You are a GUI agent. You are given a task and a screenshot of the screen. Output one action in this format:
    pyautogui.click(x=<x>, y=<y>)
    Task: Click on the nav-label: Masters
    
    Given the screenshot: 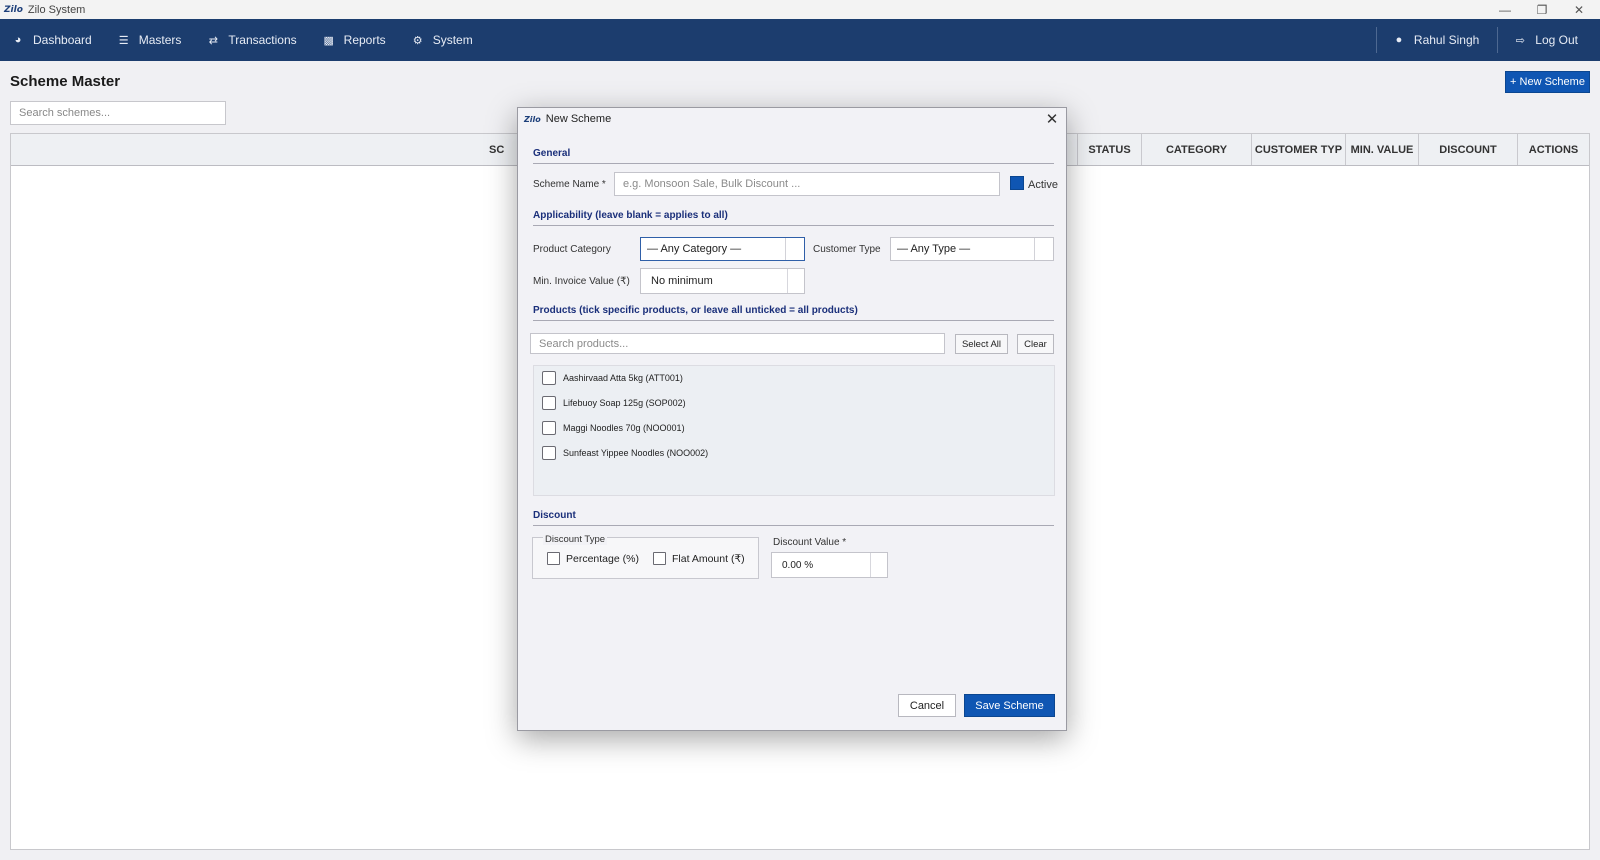 What is the action you would take?
    pyautogui.click(x=160, y=40)
    